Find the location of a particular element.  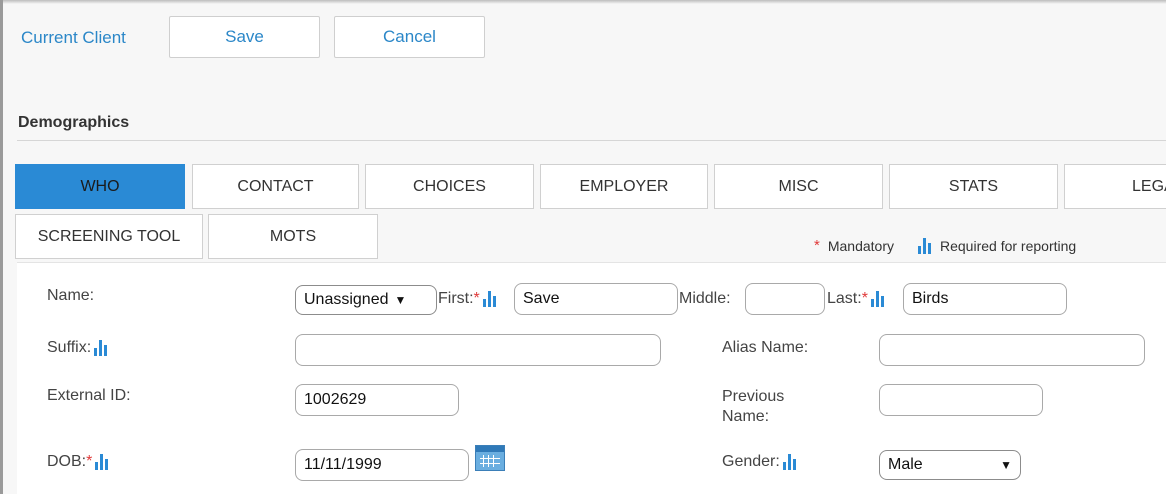

gender-label-text: Gender: is located at coordinates (751, 461).